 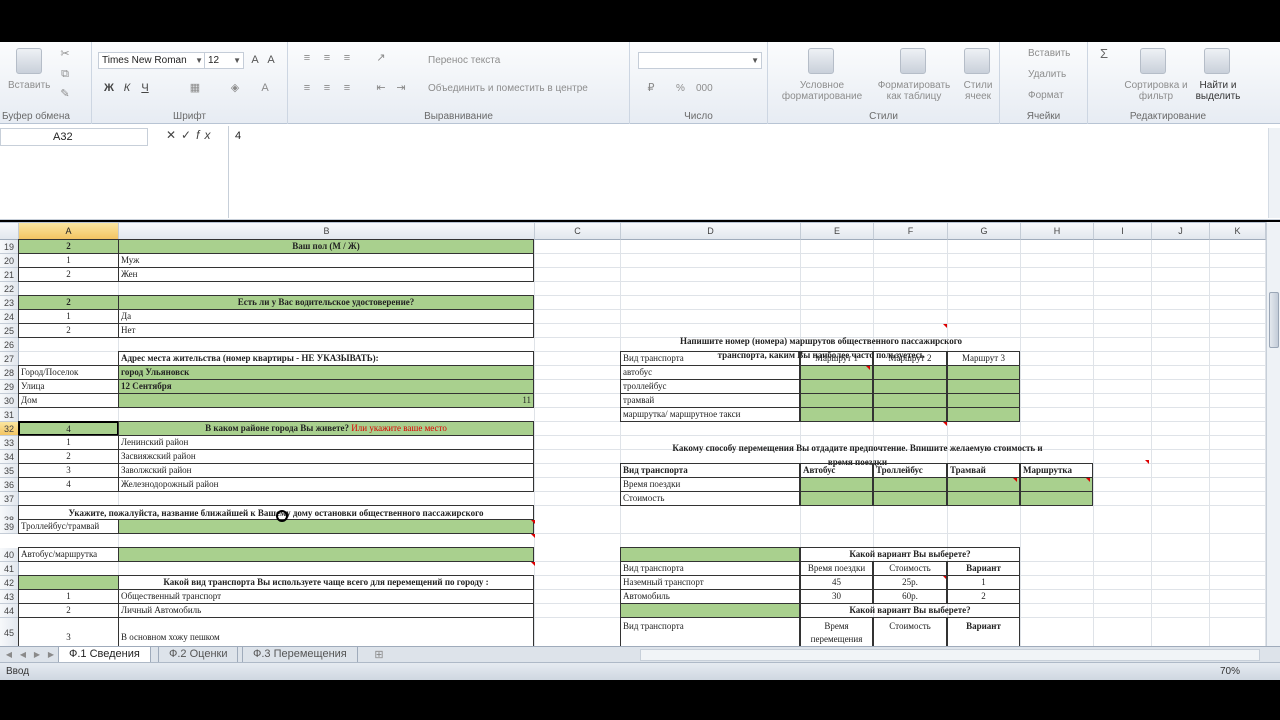 I want to click on column-header-j: J, so click(x=1181, y=231).